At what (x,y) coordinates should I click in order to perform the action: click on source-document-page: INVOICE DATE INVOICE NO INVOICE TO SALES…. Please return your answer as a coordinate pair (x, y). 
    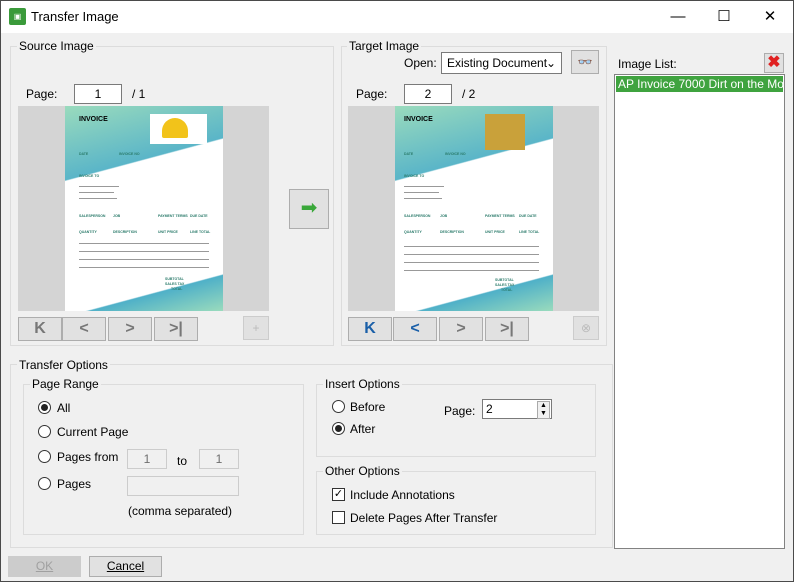
    Looking at the image, I should click on (144, 208).